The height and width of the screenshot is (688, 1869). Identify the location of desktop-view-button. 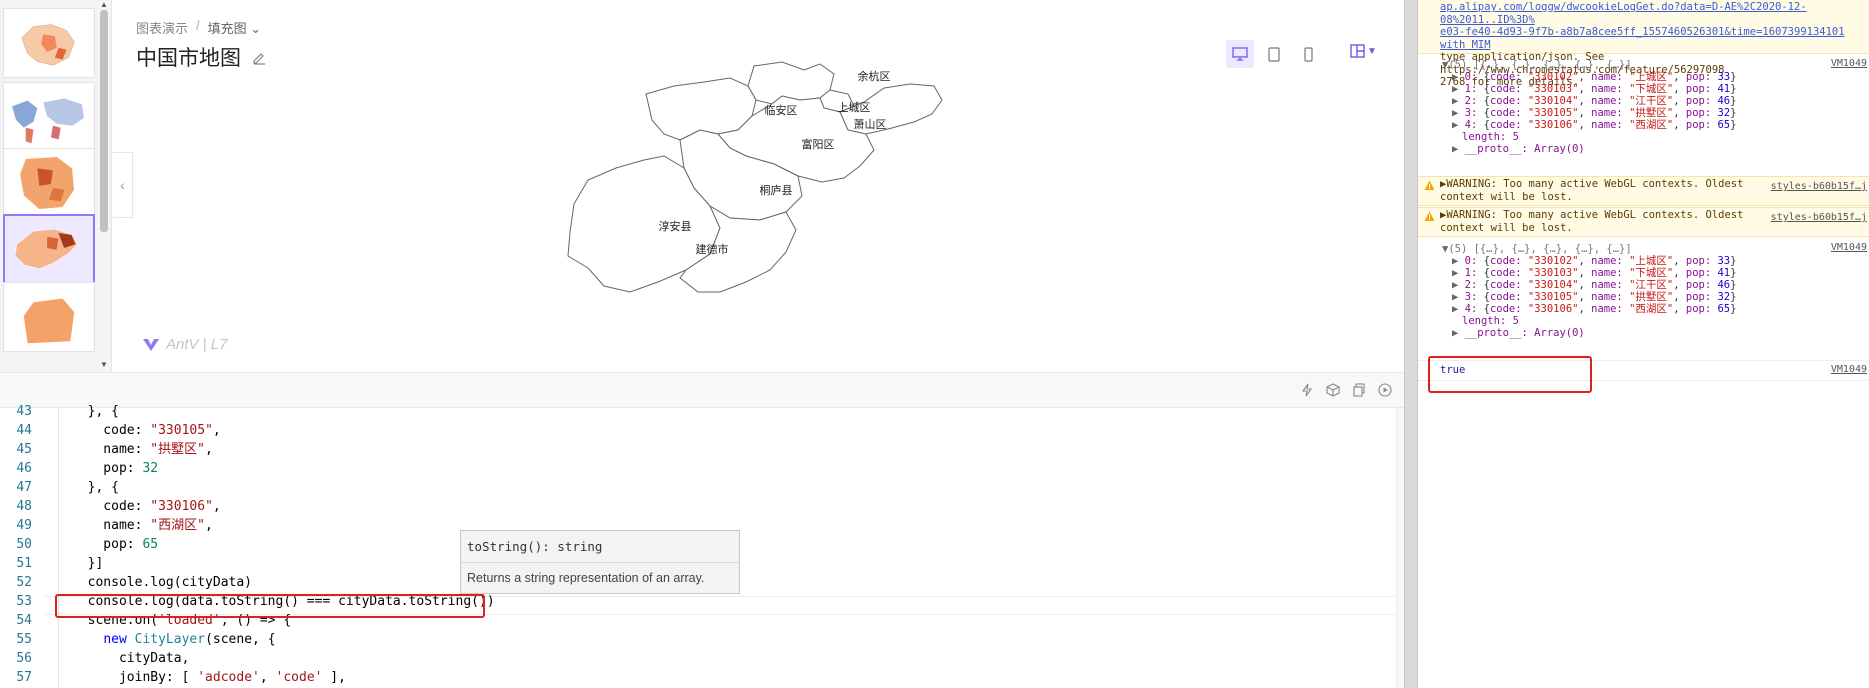
(1240, 54).